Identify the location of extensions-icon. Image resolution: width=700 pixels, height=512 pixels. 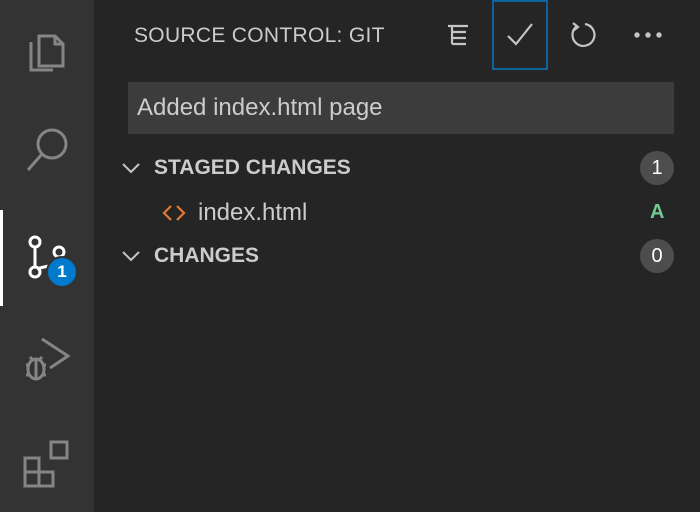
(46, 464).